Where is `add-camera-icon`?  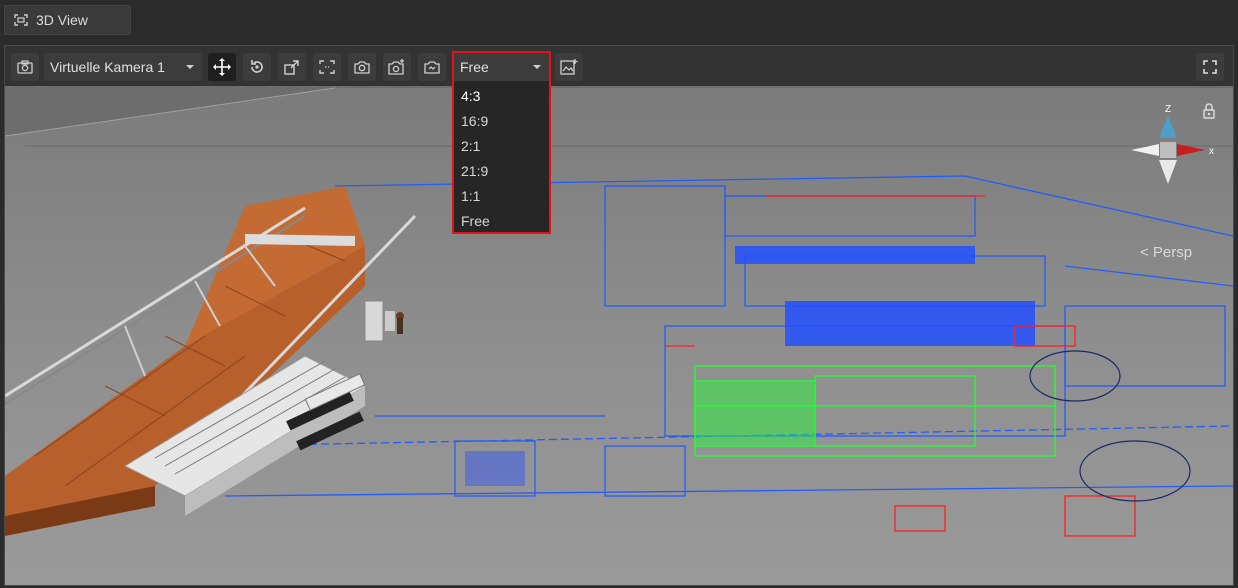 add-camera-icon is located at coordinates (396, 67).